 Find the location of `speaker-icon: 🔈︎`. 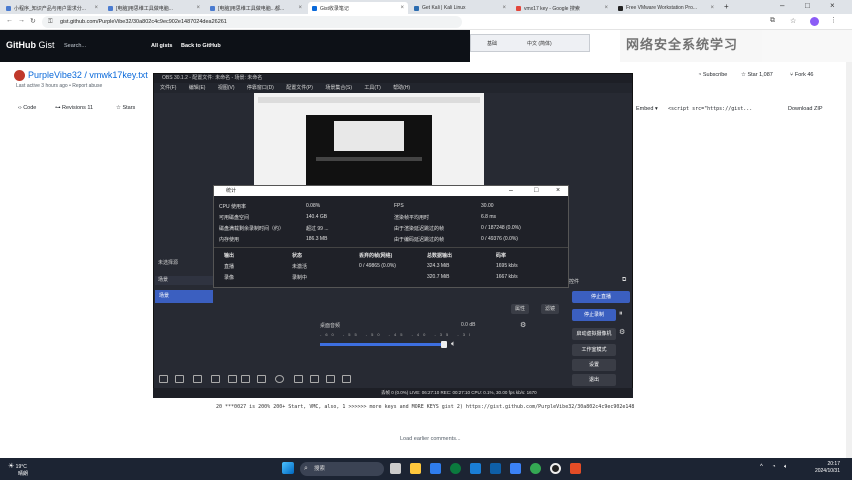

speaker-icon: 🔈︎ is located at coordinates (453, 344).